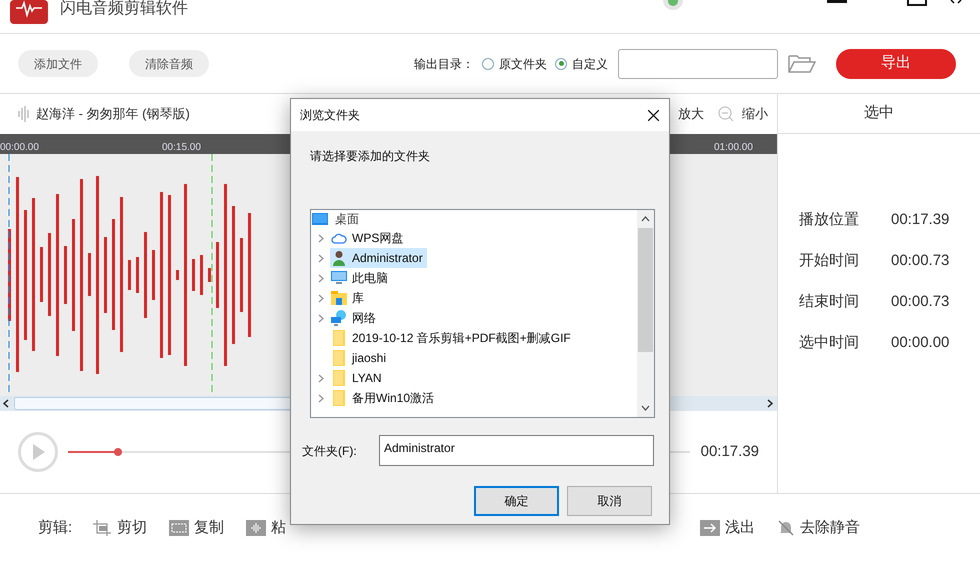 The image size is (980, 562). What do you see at coordinates (378, 258) in the screenshot?
I see `tree-item: Administrator` at bounding box center [378, 258].